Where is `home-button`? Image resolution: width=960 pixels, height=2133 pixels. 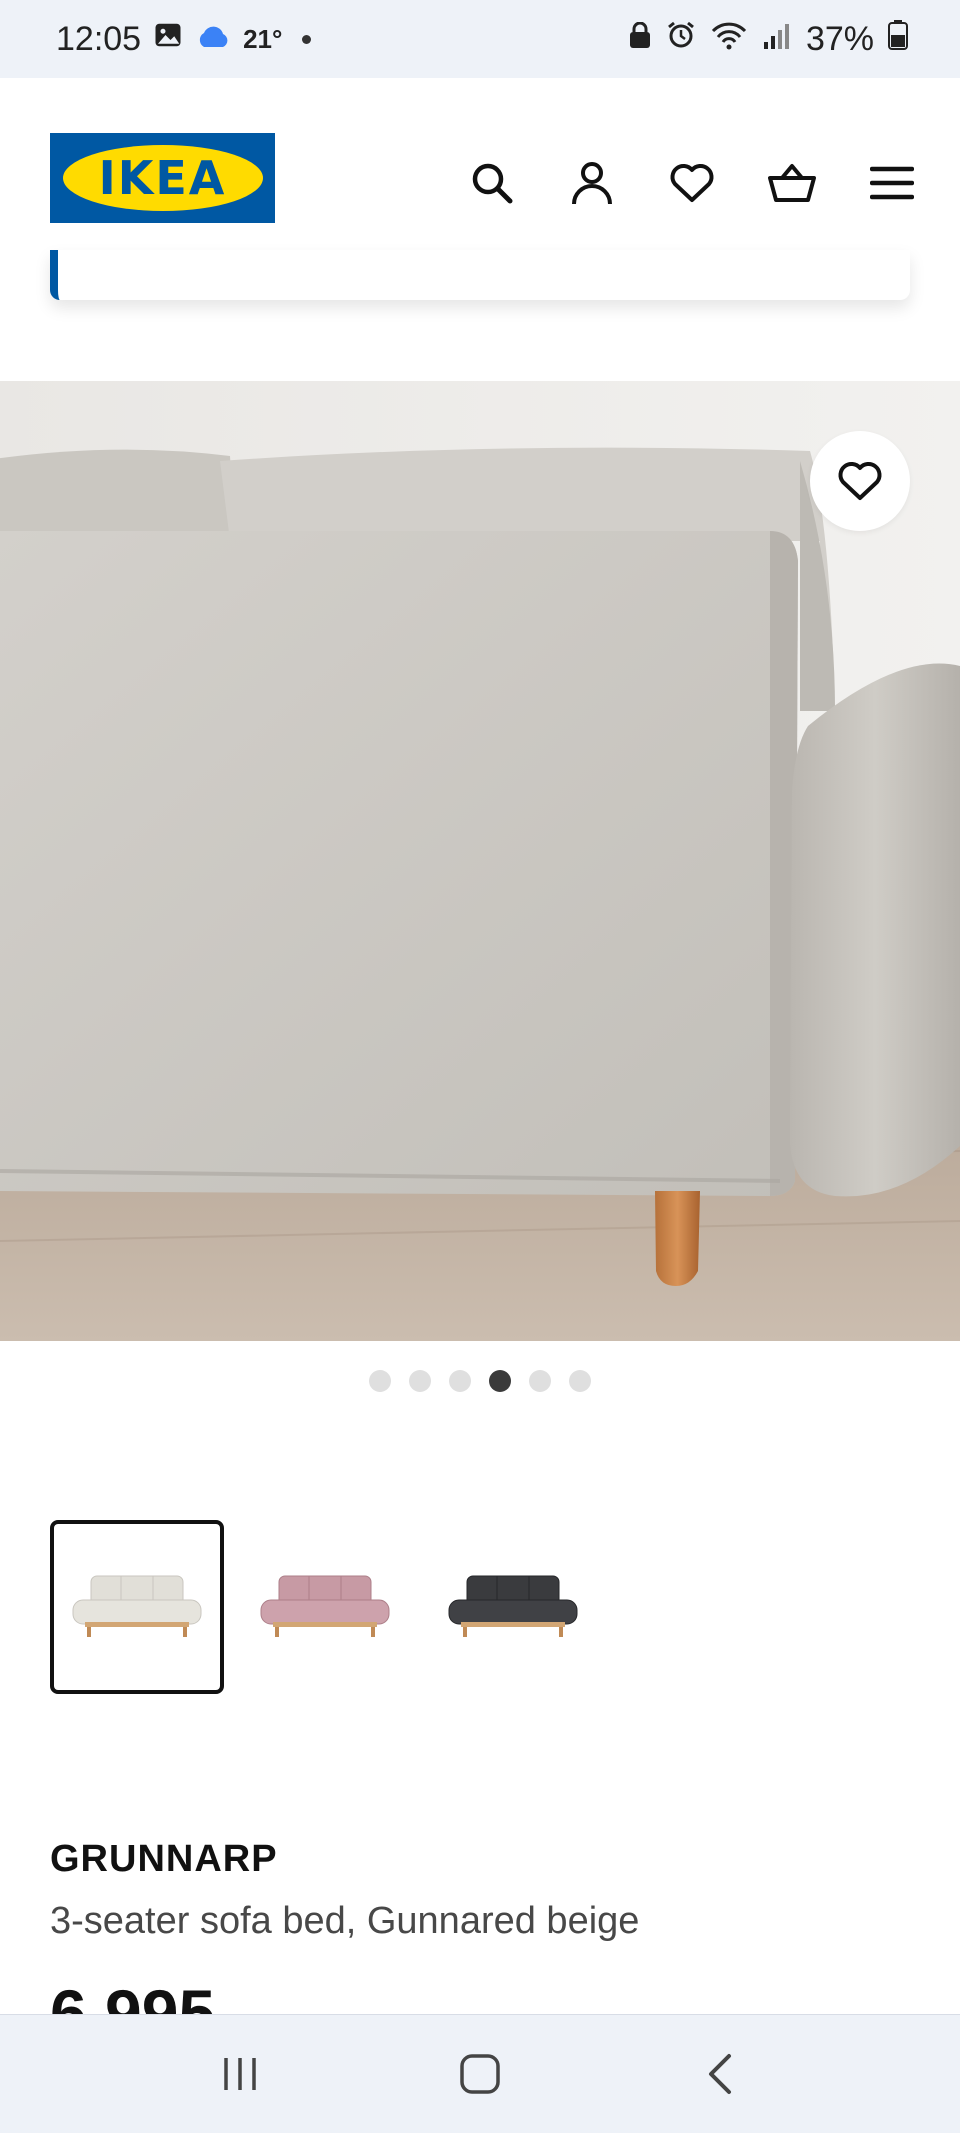 home-button is located at coordinates (480, 2074).